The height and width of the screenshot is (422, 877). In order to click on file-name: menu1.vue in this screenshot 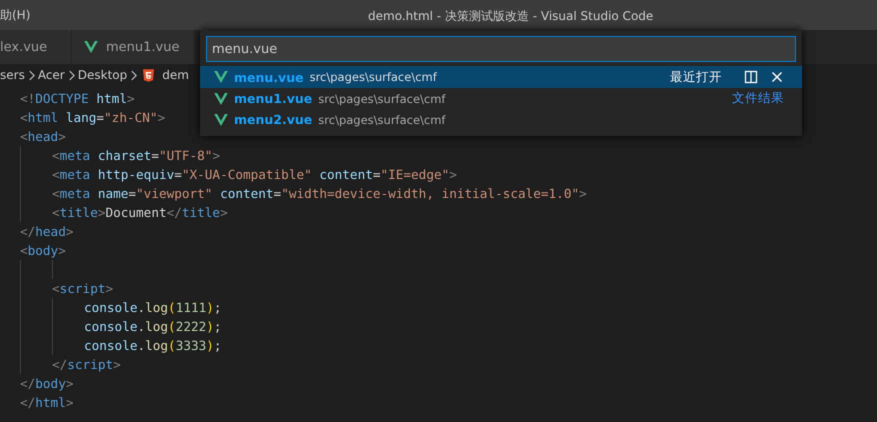, I will do `click(273, 98)`.